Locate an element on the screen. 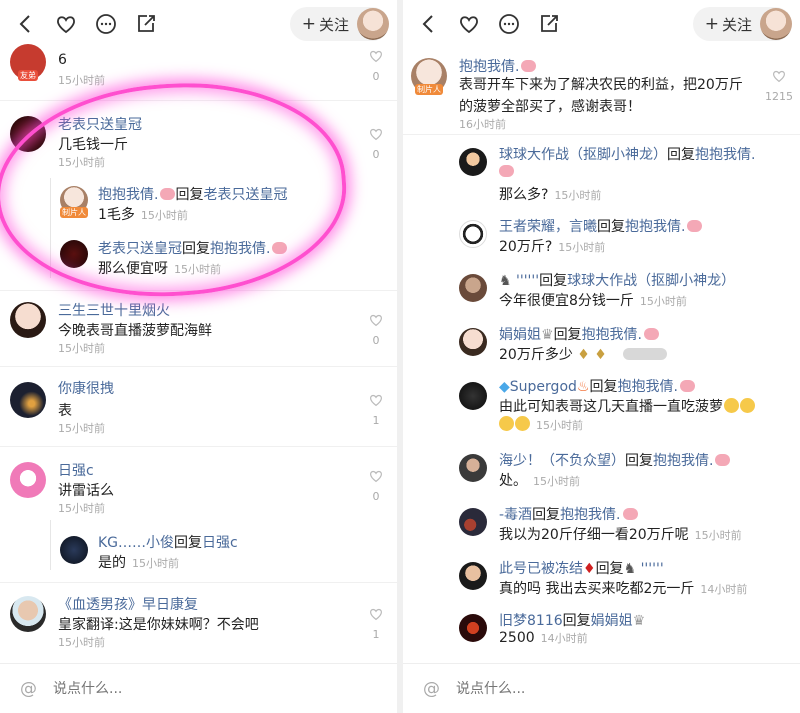 The image size is (800, 713). reply-text-line: 真的吗 我出去买来吃都2元一斤 14小时前 is located at coordinates (623, 588).